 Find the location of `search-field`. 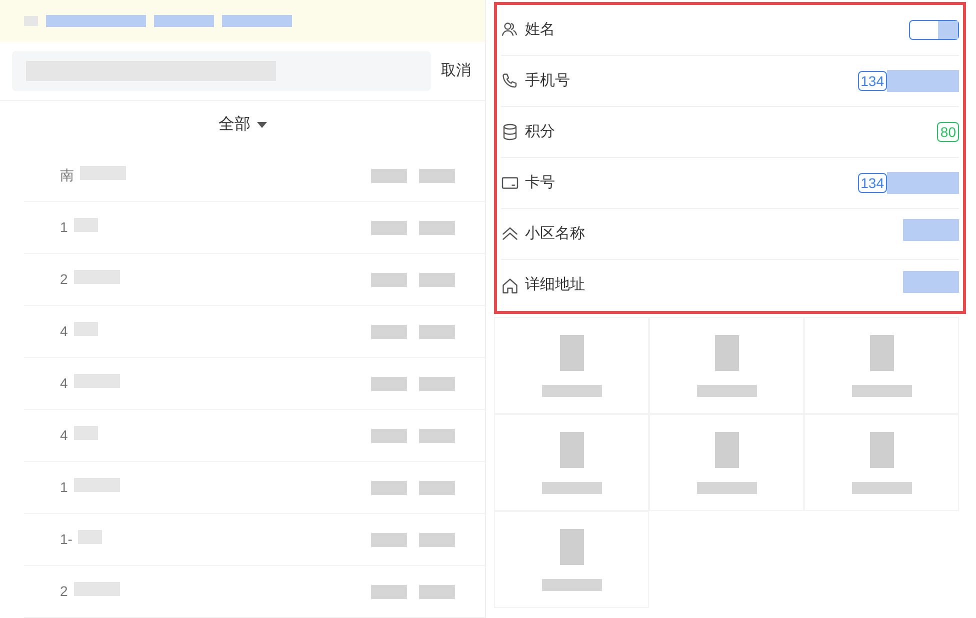

search-field is located at coordinates (221, 70).